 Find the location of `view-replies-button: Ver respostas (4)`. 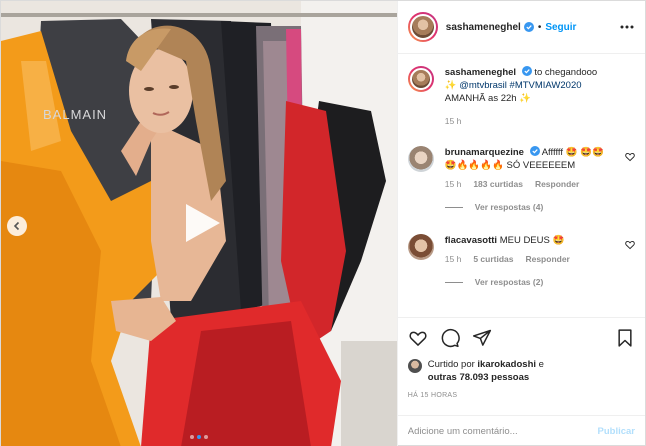

view-replies-button: Ver respostas (4) is located at coordinates (539, 207).